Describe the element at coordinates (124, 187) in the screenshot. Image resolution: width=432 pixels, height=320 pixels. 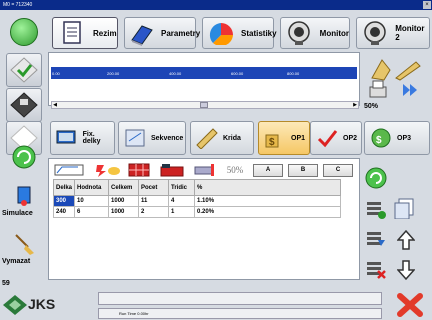
I see `column-header: Celkem` at that location.